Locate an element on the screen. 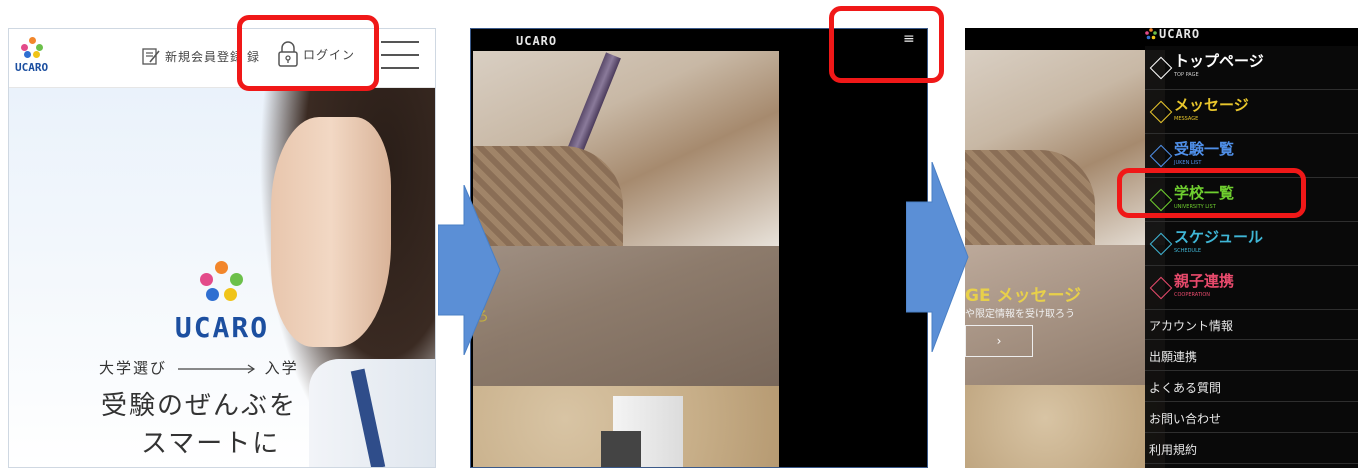 The image size is (1358, 468). school-icon is located at coordinates (1161, 200).